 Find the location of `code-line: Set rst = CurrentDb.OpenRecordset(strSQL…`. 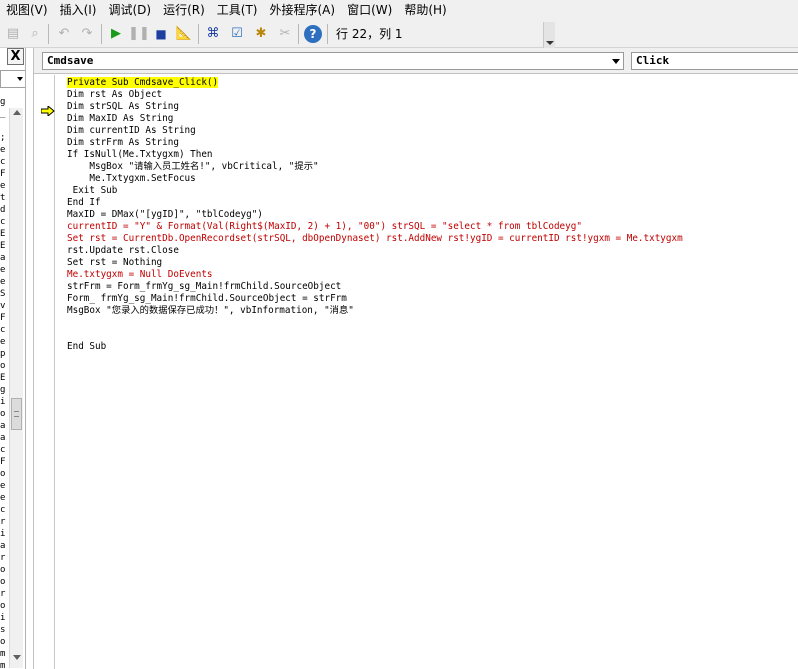

code-line: Set rst = CurrentDb.OpenRecordset(strSQL… is located at coordinates (432, 239).